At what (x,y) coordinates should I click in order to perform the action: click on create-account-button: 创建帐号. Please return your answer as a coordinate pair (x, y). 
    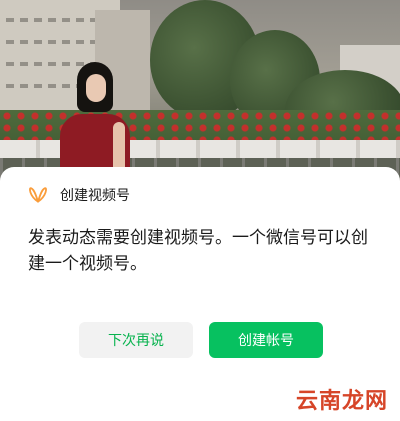
    Looking at the image, I should click on (266, 340).